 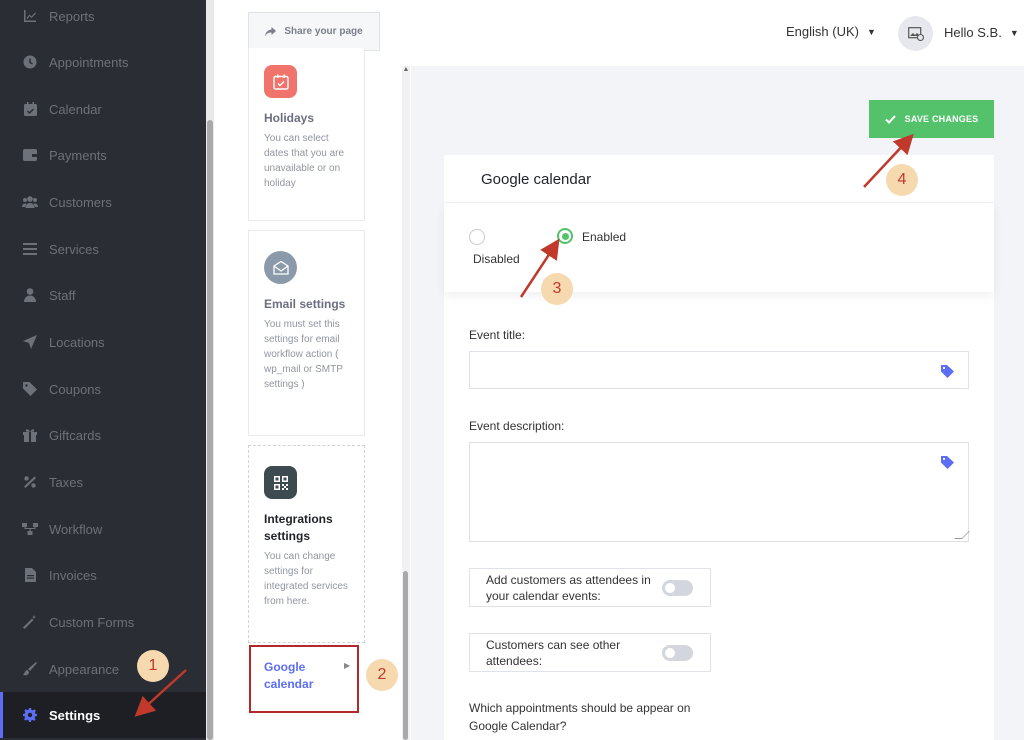 I want to click on event-title-label: Event title:, so click(x=497, y=335).